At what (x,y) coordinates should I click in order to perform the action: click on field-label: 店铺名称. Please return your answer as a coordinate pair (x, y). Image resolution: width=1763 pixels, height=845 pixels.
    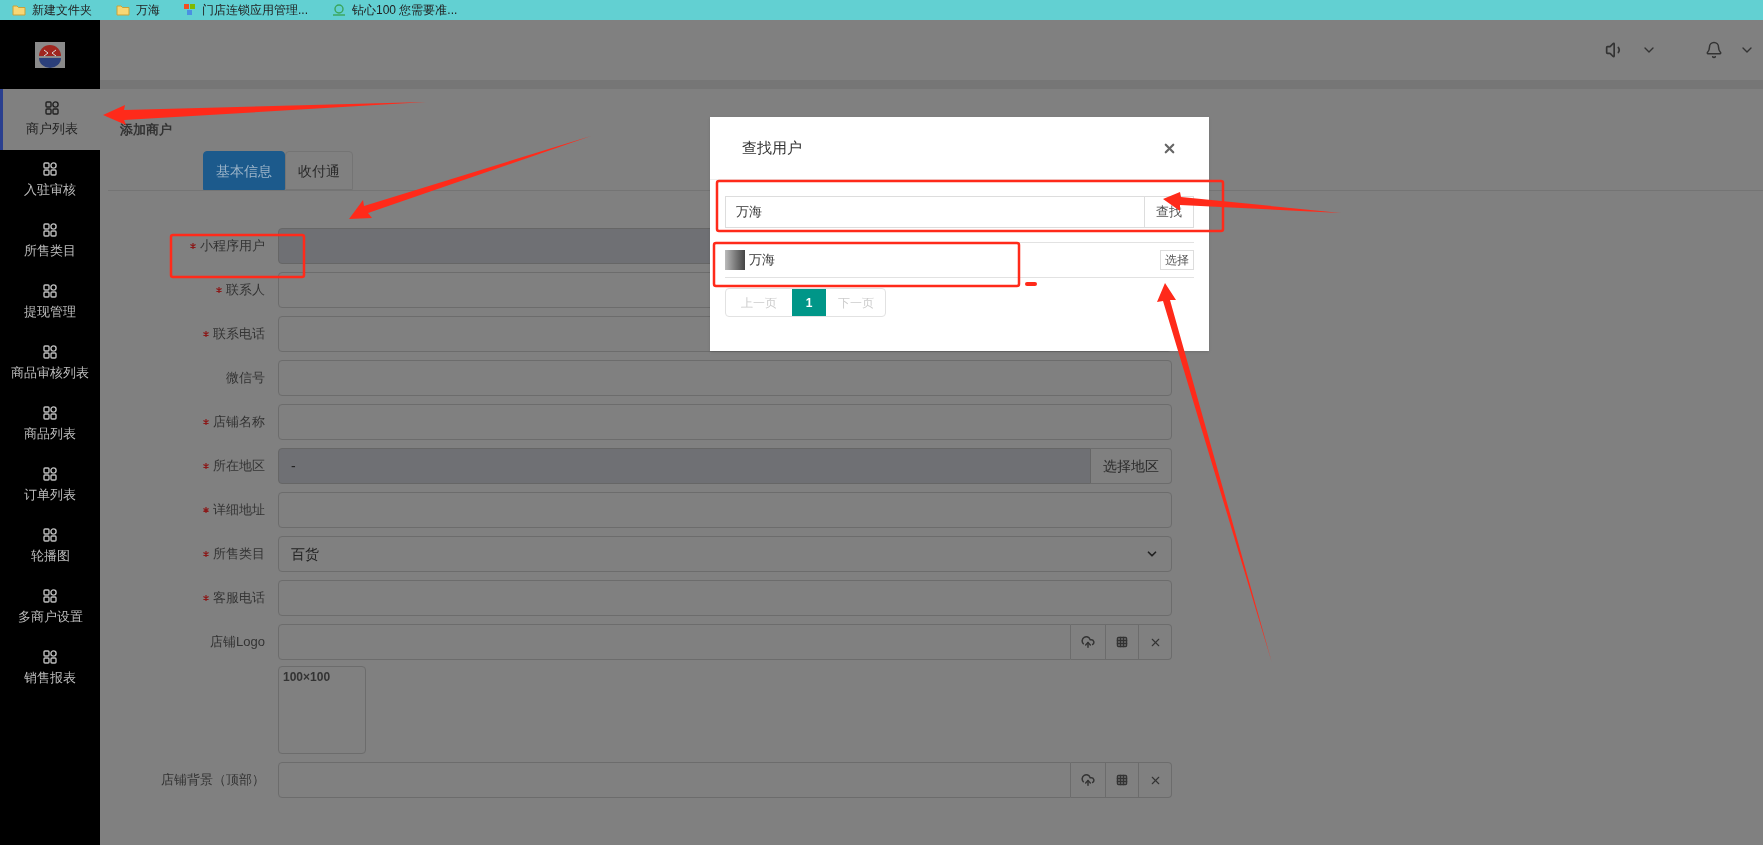
    Looking at the image, I should click on (239, 422).